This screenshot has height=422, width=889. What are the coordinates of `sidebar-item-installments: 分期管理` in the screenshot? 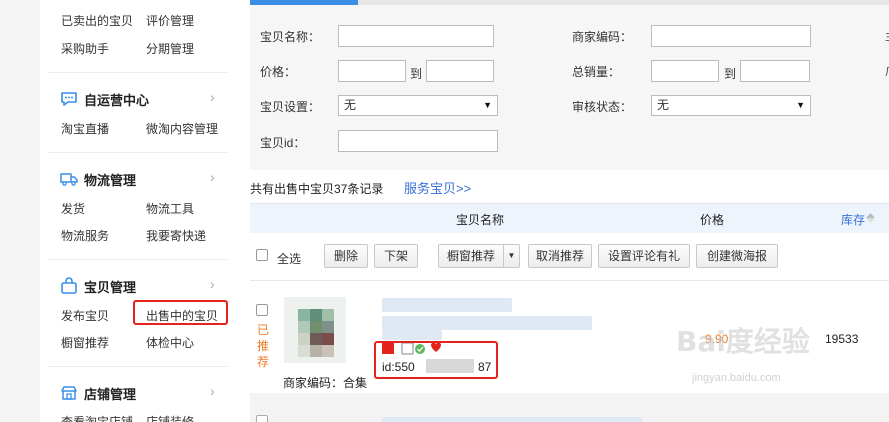 It's located at (170, 48).